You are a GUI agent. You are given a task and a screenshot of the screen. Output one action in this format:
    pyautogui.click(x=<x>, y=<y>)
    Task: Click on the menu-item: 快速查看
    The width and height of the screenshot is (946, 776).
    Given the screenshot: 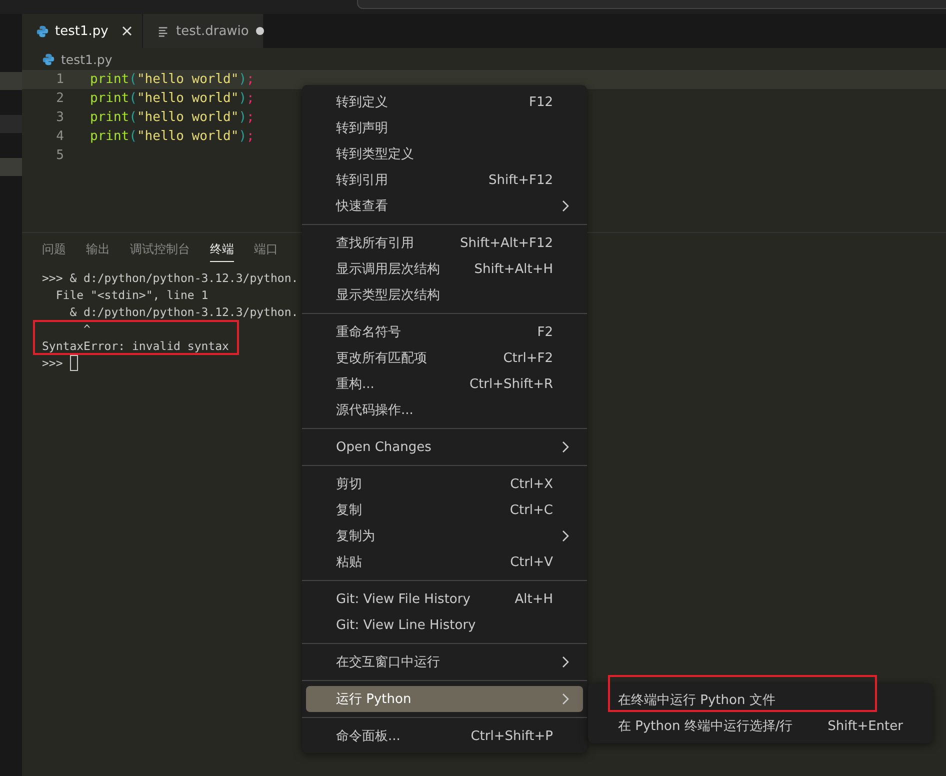 What is the action you would take?
    pyautogui.click(x=444, y=206)
    